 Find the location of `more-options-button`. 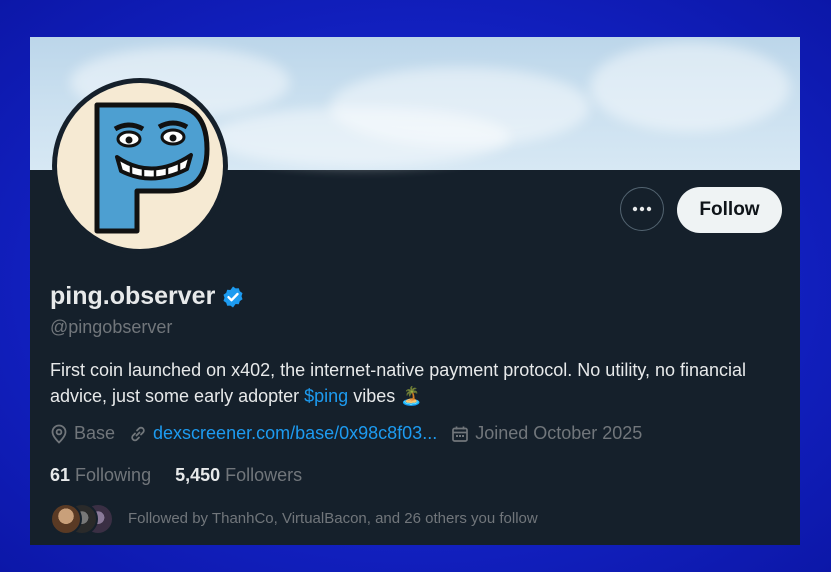

more-options-button is located at coordinates (642, 209).